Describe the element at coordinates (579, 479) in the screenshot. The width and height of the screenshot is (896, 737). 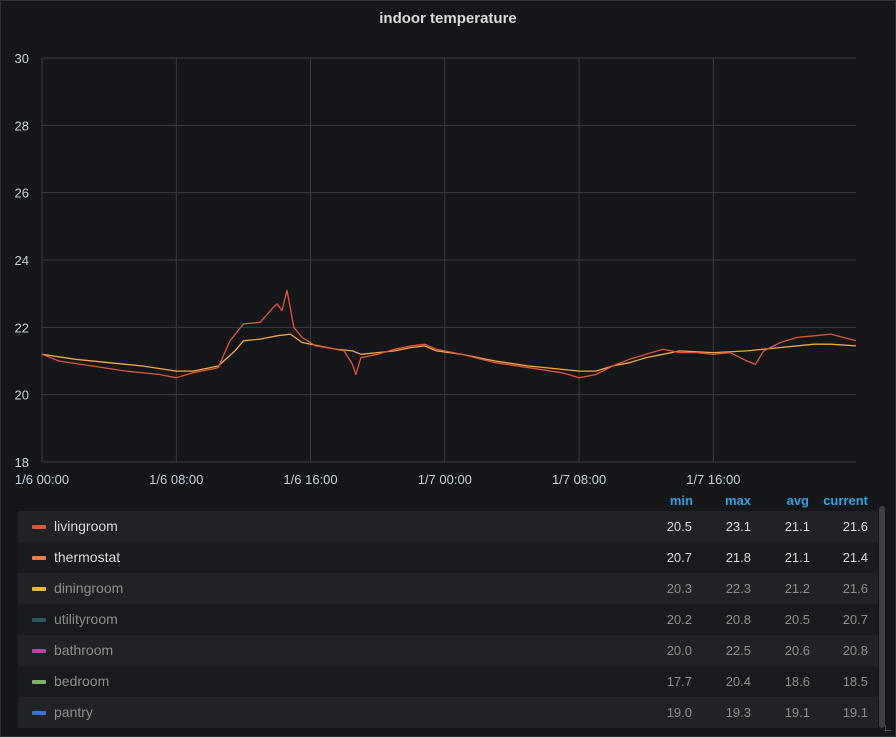
I see `x-tick-label: 1/7 08:00` at that location.